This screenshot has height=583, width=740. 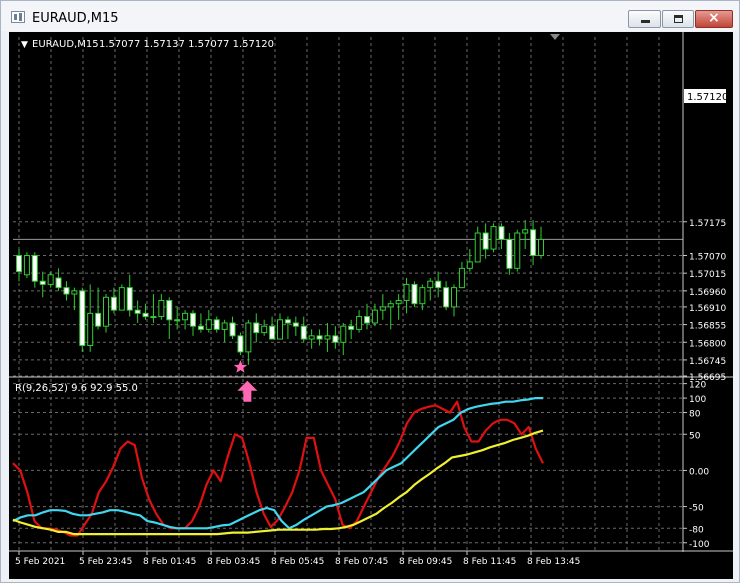 I want to click on chart-menu-icon: ▼, so click(x=24, y=45).